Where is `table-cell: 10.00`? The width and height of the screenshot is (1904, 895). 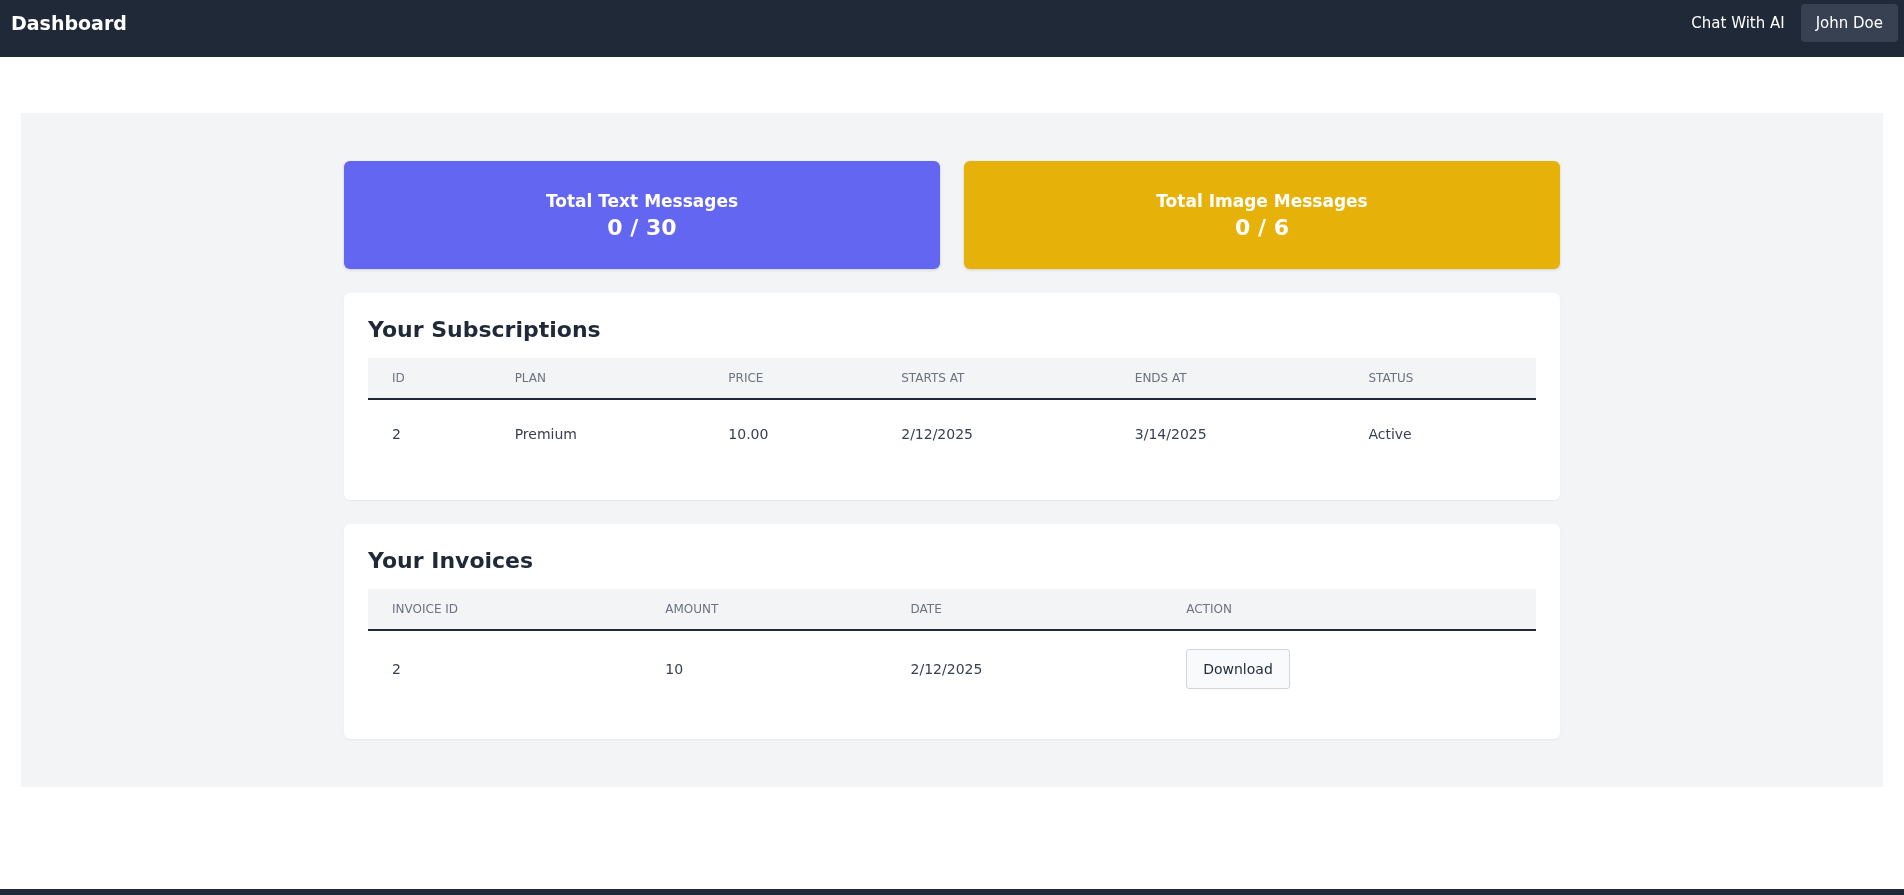 table-cell: 10.00 is located at coordinates (748, 434).